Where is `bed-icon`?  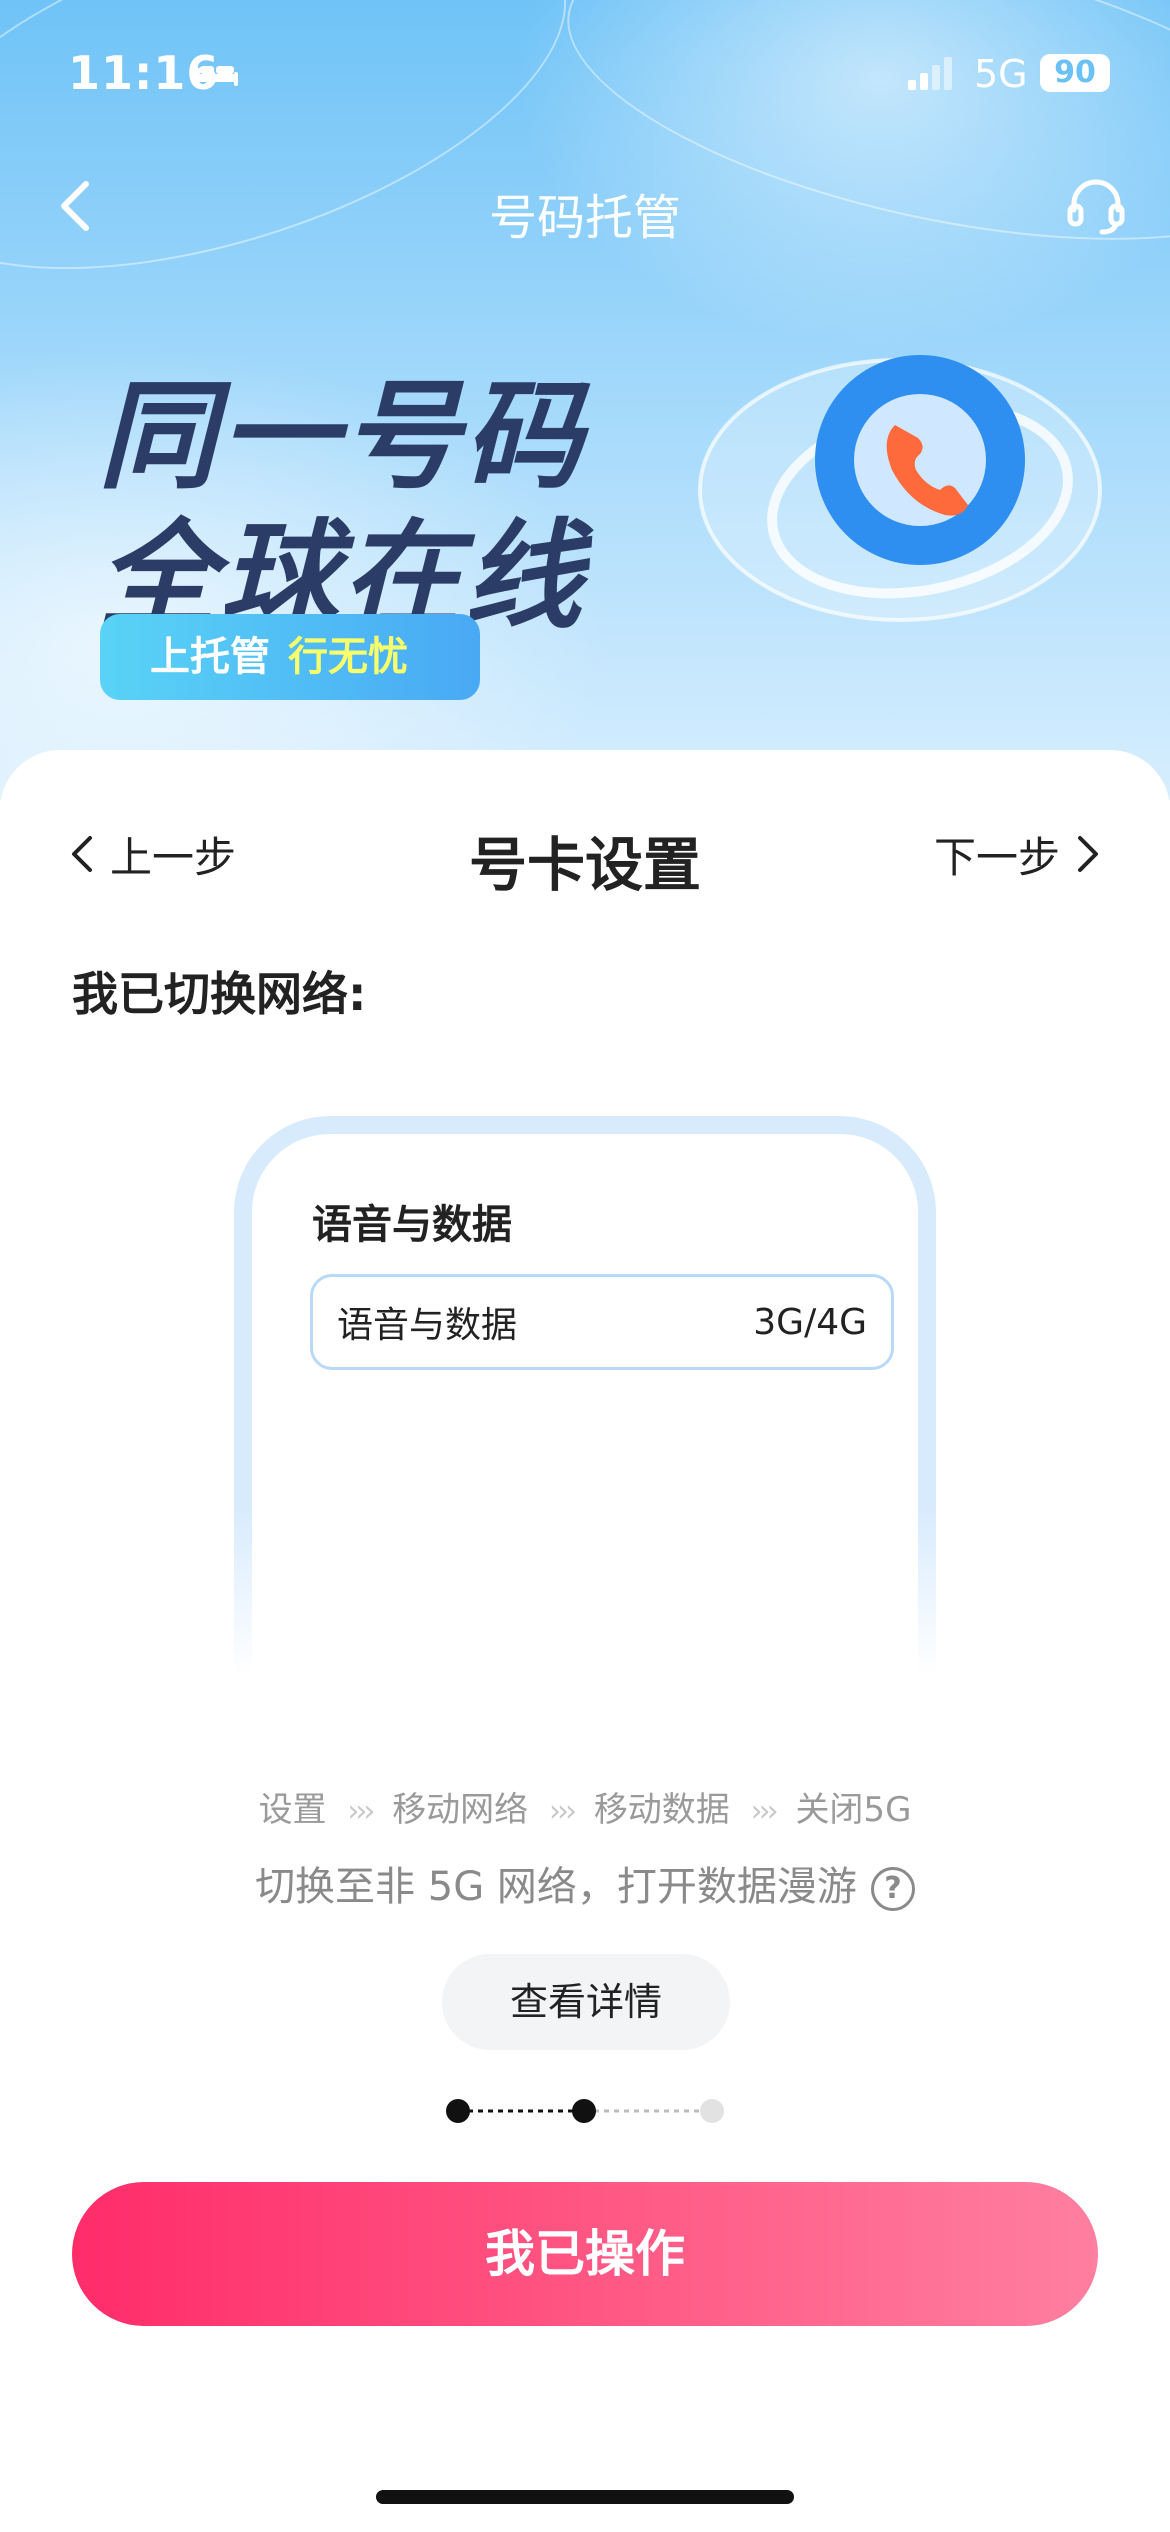 bed-icon is located at coordinates (216, 74).